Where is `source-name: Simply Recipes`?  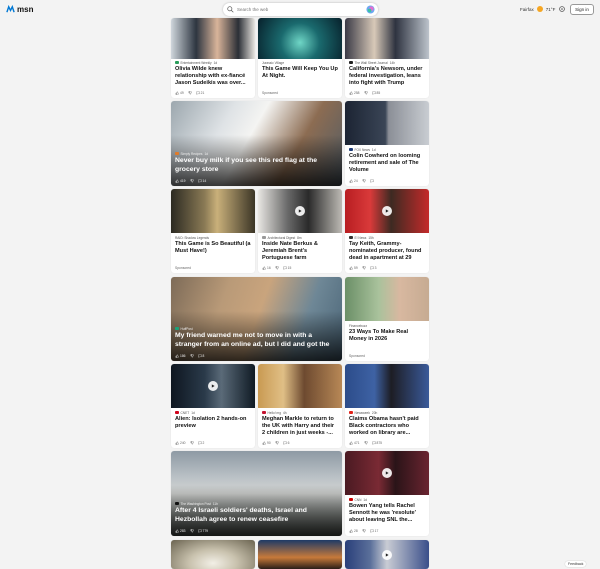 source-name: Simply Recipes is located at coordinates (192, 154).